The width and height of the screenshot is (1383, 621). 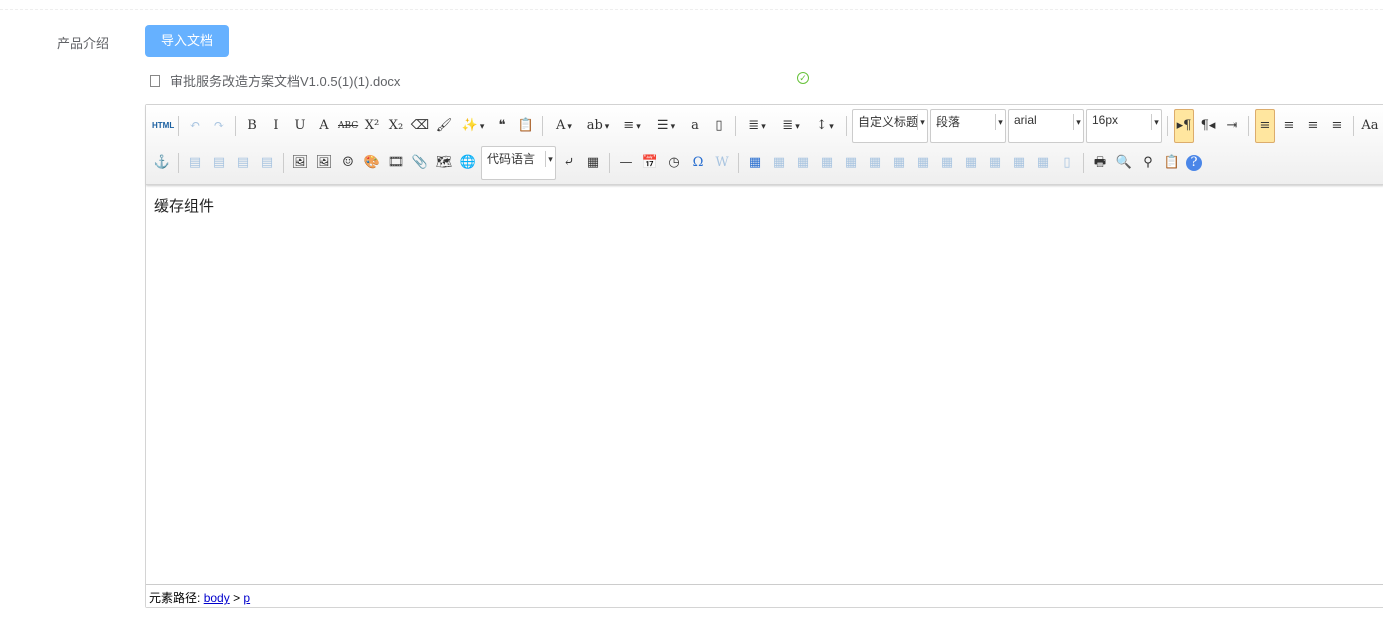 What do you see at coordinates (695, 126) in the screenshot?
I see `select-all-icon: a` at bounding box center [695, 126].